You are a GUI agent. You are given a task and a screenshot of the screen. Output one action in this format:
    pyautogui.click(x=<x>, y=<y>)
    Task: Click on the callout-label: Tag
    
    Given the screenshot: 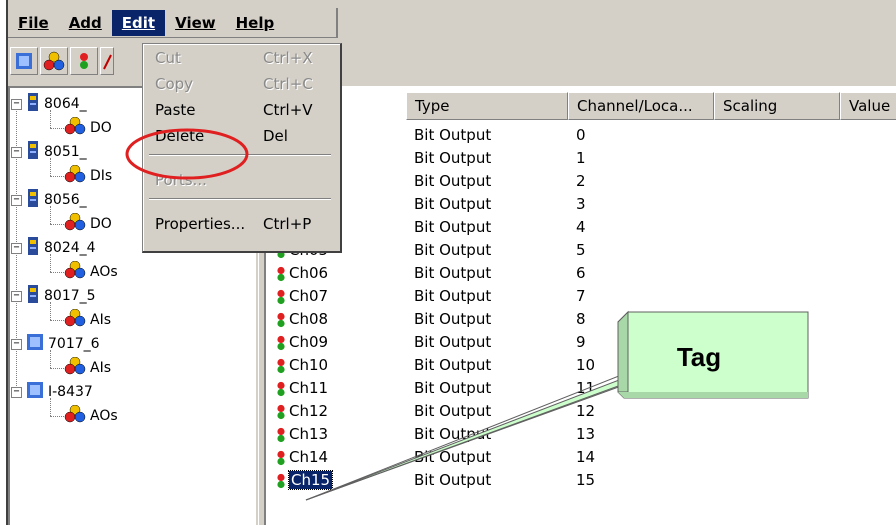 What is the action you would take?
    pyautogui.click(x=699, y=357)
    